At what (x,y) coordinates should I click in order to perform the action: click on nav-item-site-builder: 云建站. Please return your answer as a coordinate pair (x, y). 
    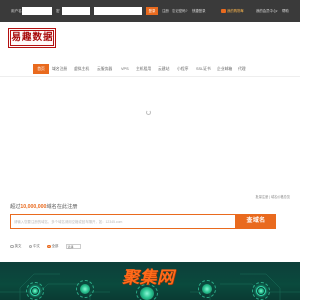
    Looking at the image, I should click on (163, 69).